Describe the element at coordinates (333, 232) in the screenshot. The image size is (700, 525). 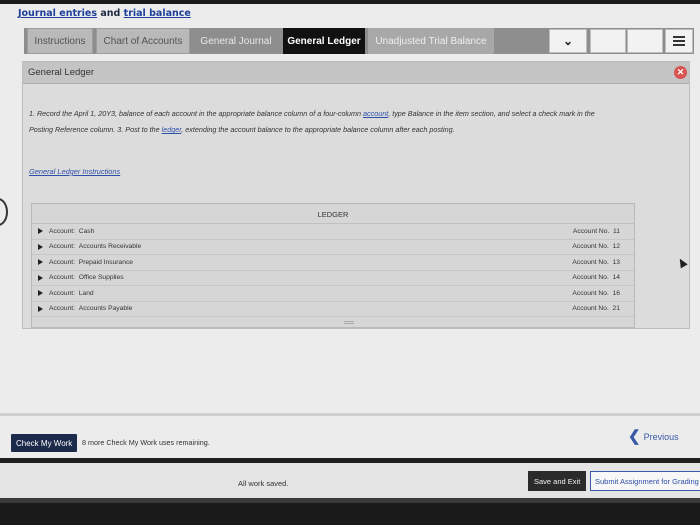
I see `ledger-account-row-cash: Account: Cash Account No. 11` at that location.